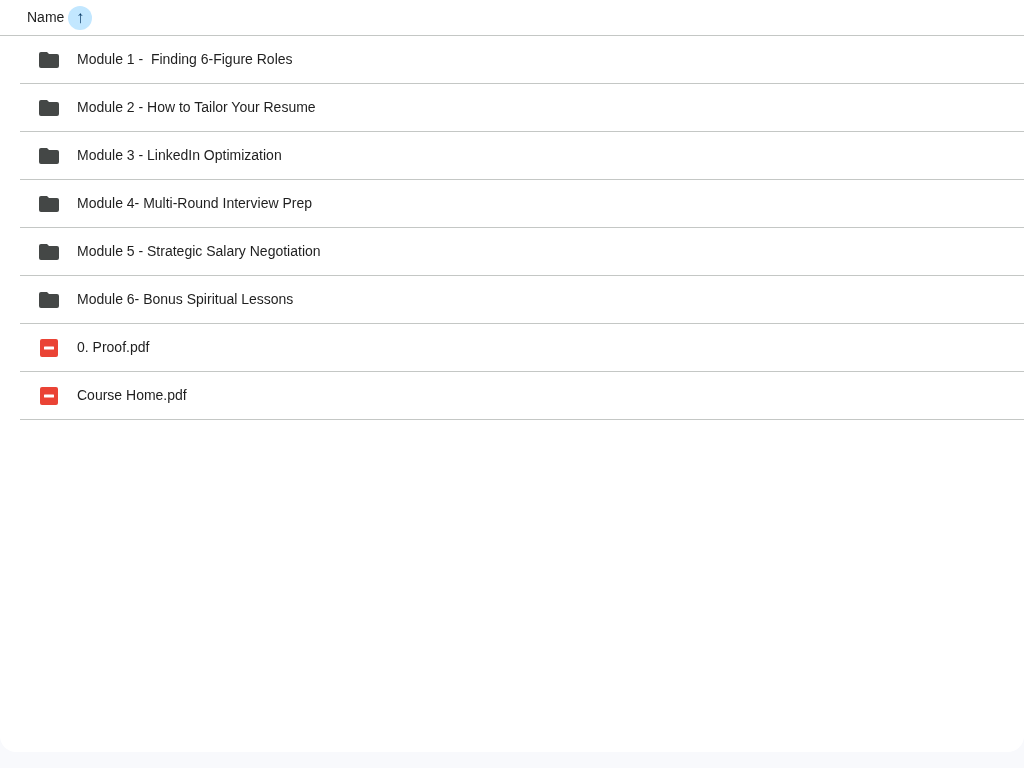  What do you see at coordinates (194, 203) in the screenshot?
I see `file-name: Module 4- Multi-Round Interview Prep` at bounding box center [194, 203].